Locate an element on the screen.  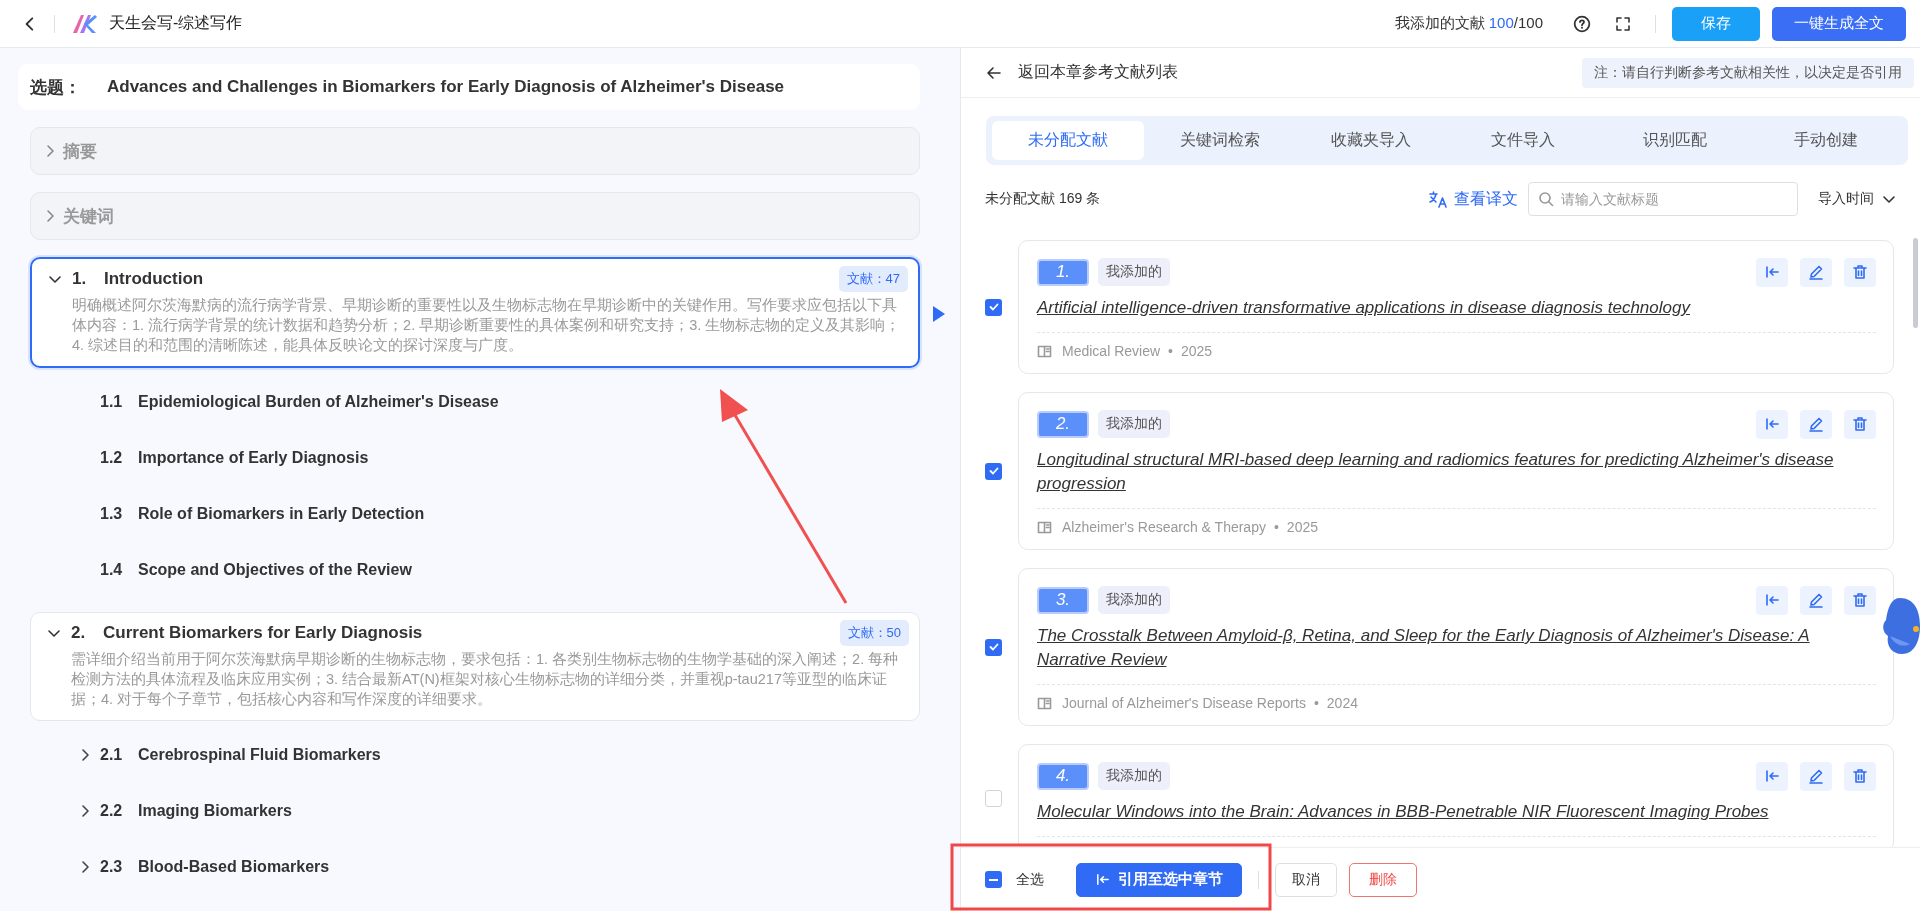
cancel-button: 取消 is located at coordinates (1306, 879).